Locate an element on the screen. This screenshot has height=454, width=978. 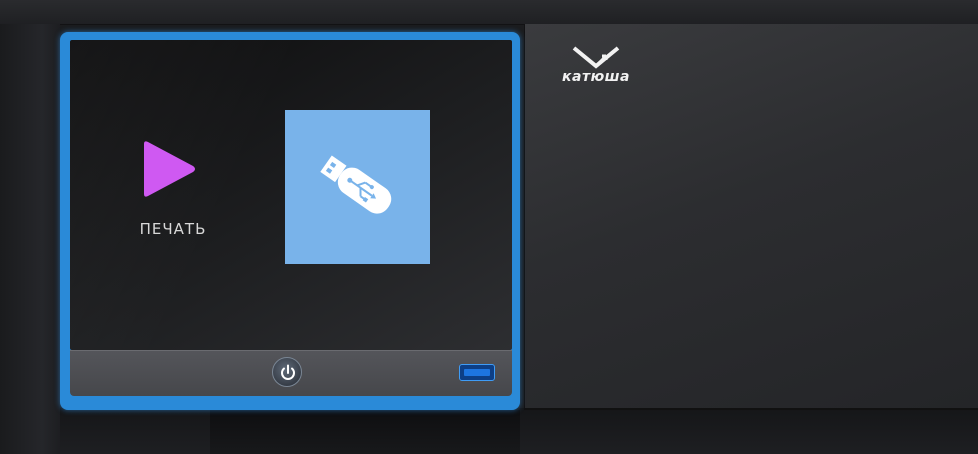
power-icon is located at coordinates (288, 372).